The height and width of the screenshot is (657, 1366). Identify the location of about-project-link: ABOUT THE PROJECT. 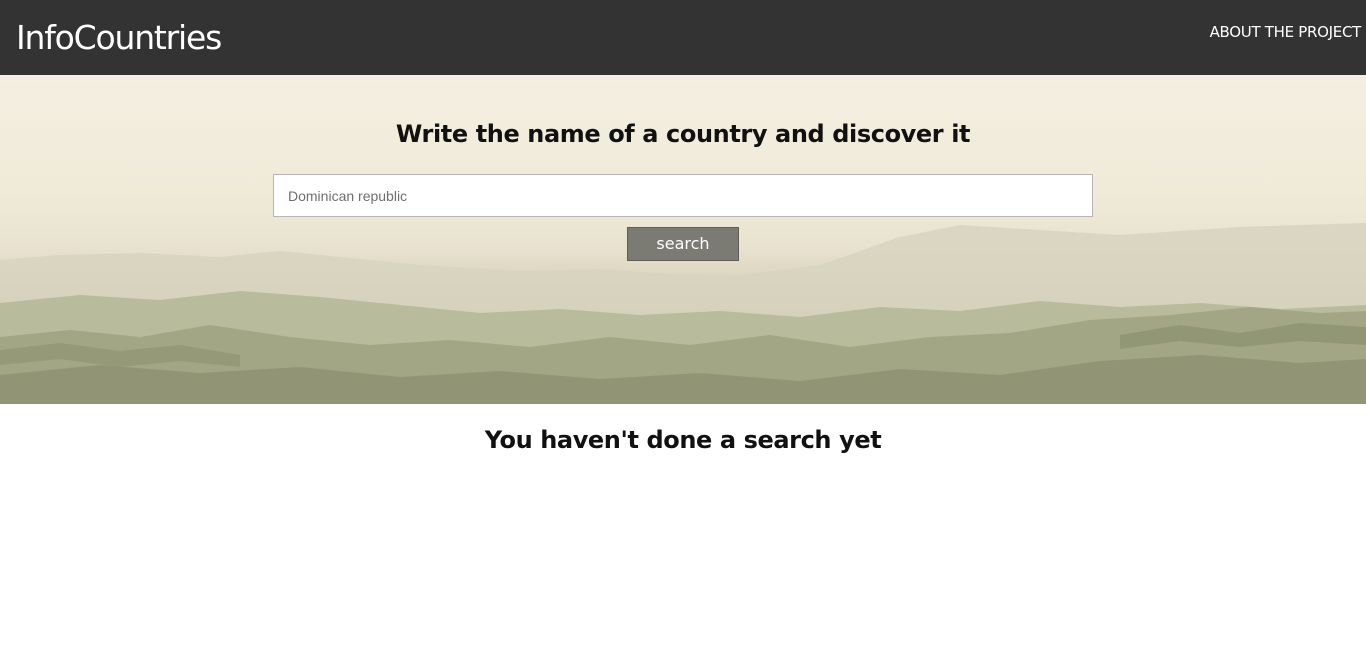
(1286, 32).